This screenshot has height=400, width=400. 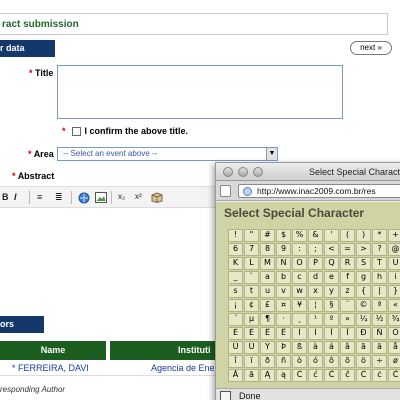 What do you see at coordinates (283, 375) in the screenshot?
I see `character-cell: ą` at bounding box center [283, 375].